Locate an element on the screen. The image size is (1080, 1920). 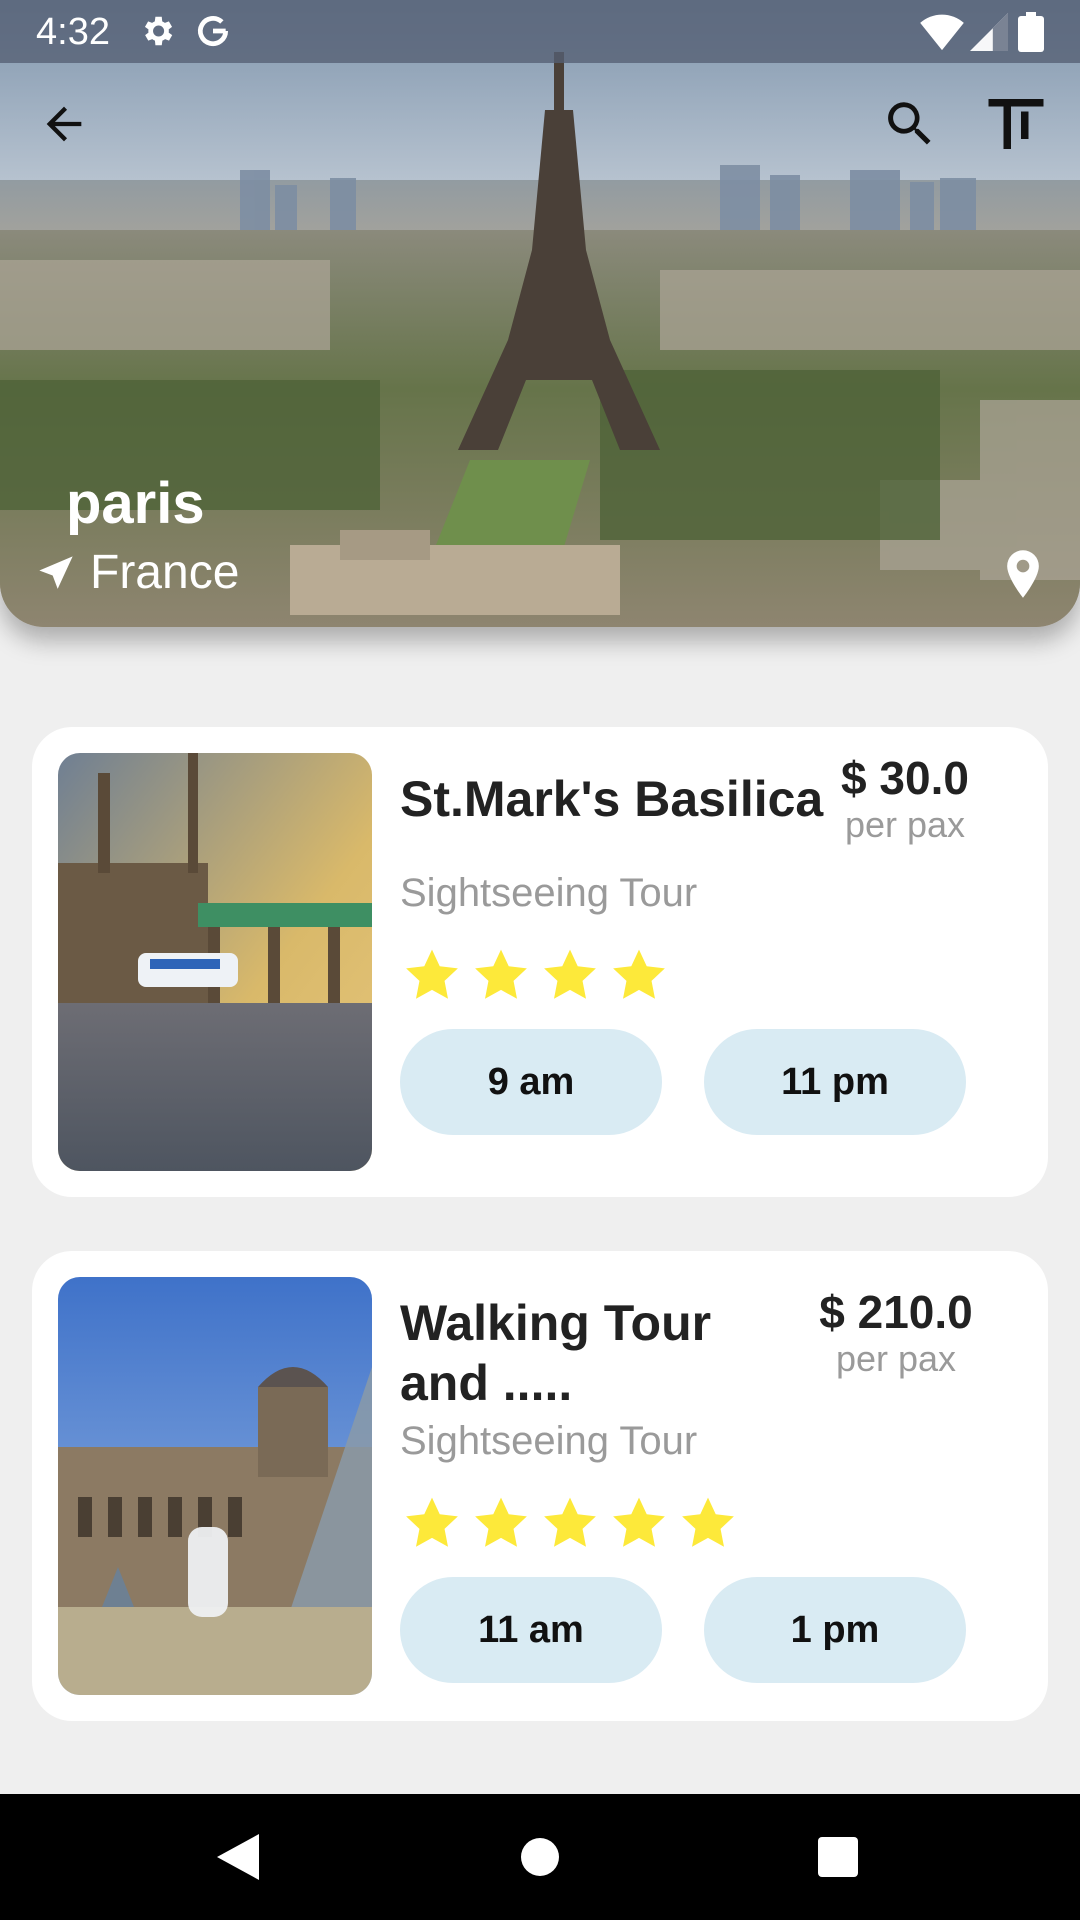
nav-back-button is located at coordinates (238, 1857).